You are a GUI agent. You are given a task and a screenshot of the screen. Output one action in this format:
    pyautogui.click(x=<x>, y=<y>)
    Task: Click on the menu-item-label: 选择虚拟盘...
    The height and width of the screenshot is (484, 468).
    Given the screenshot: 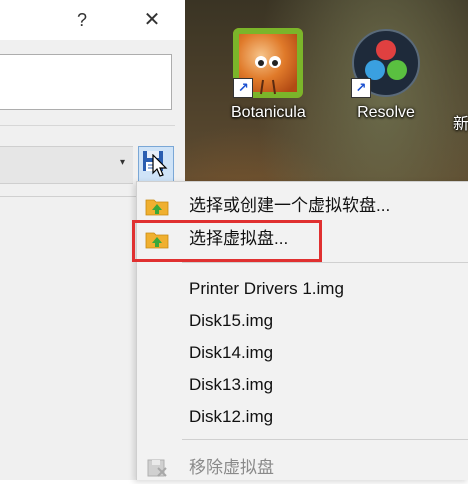 What is the action you would take?
    pyautogui.click(x=239, y=238)
    